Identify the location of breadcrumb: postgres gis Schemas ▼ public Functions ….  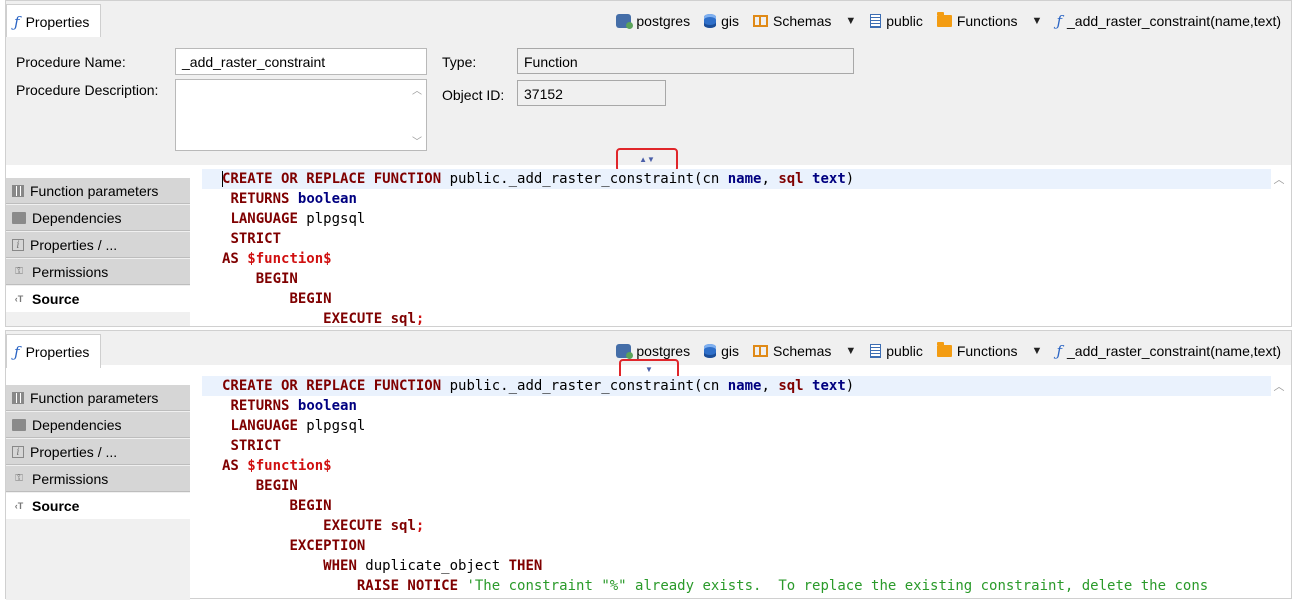
(941, 21).